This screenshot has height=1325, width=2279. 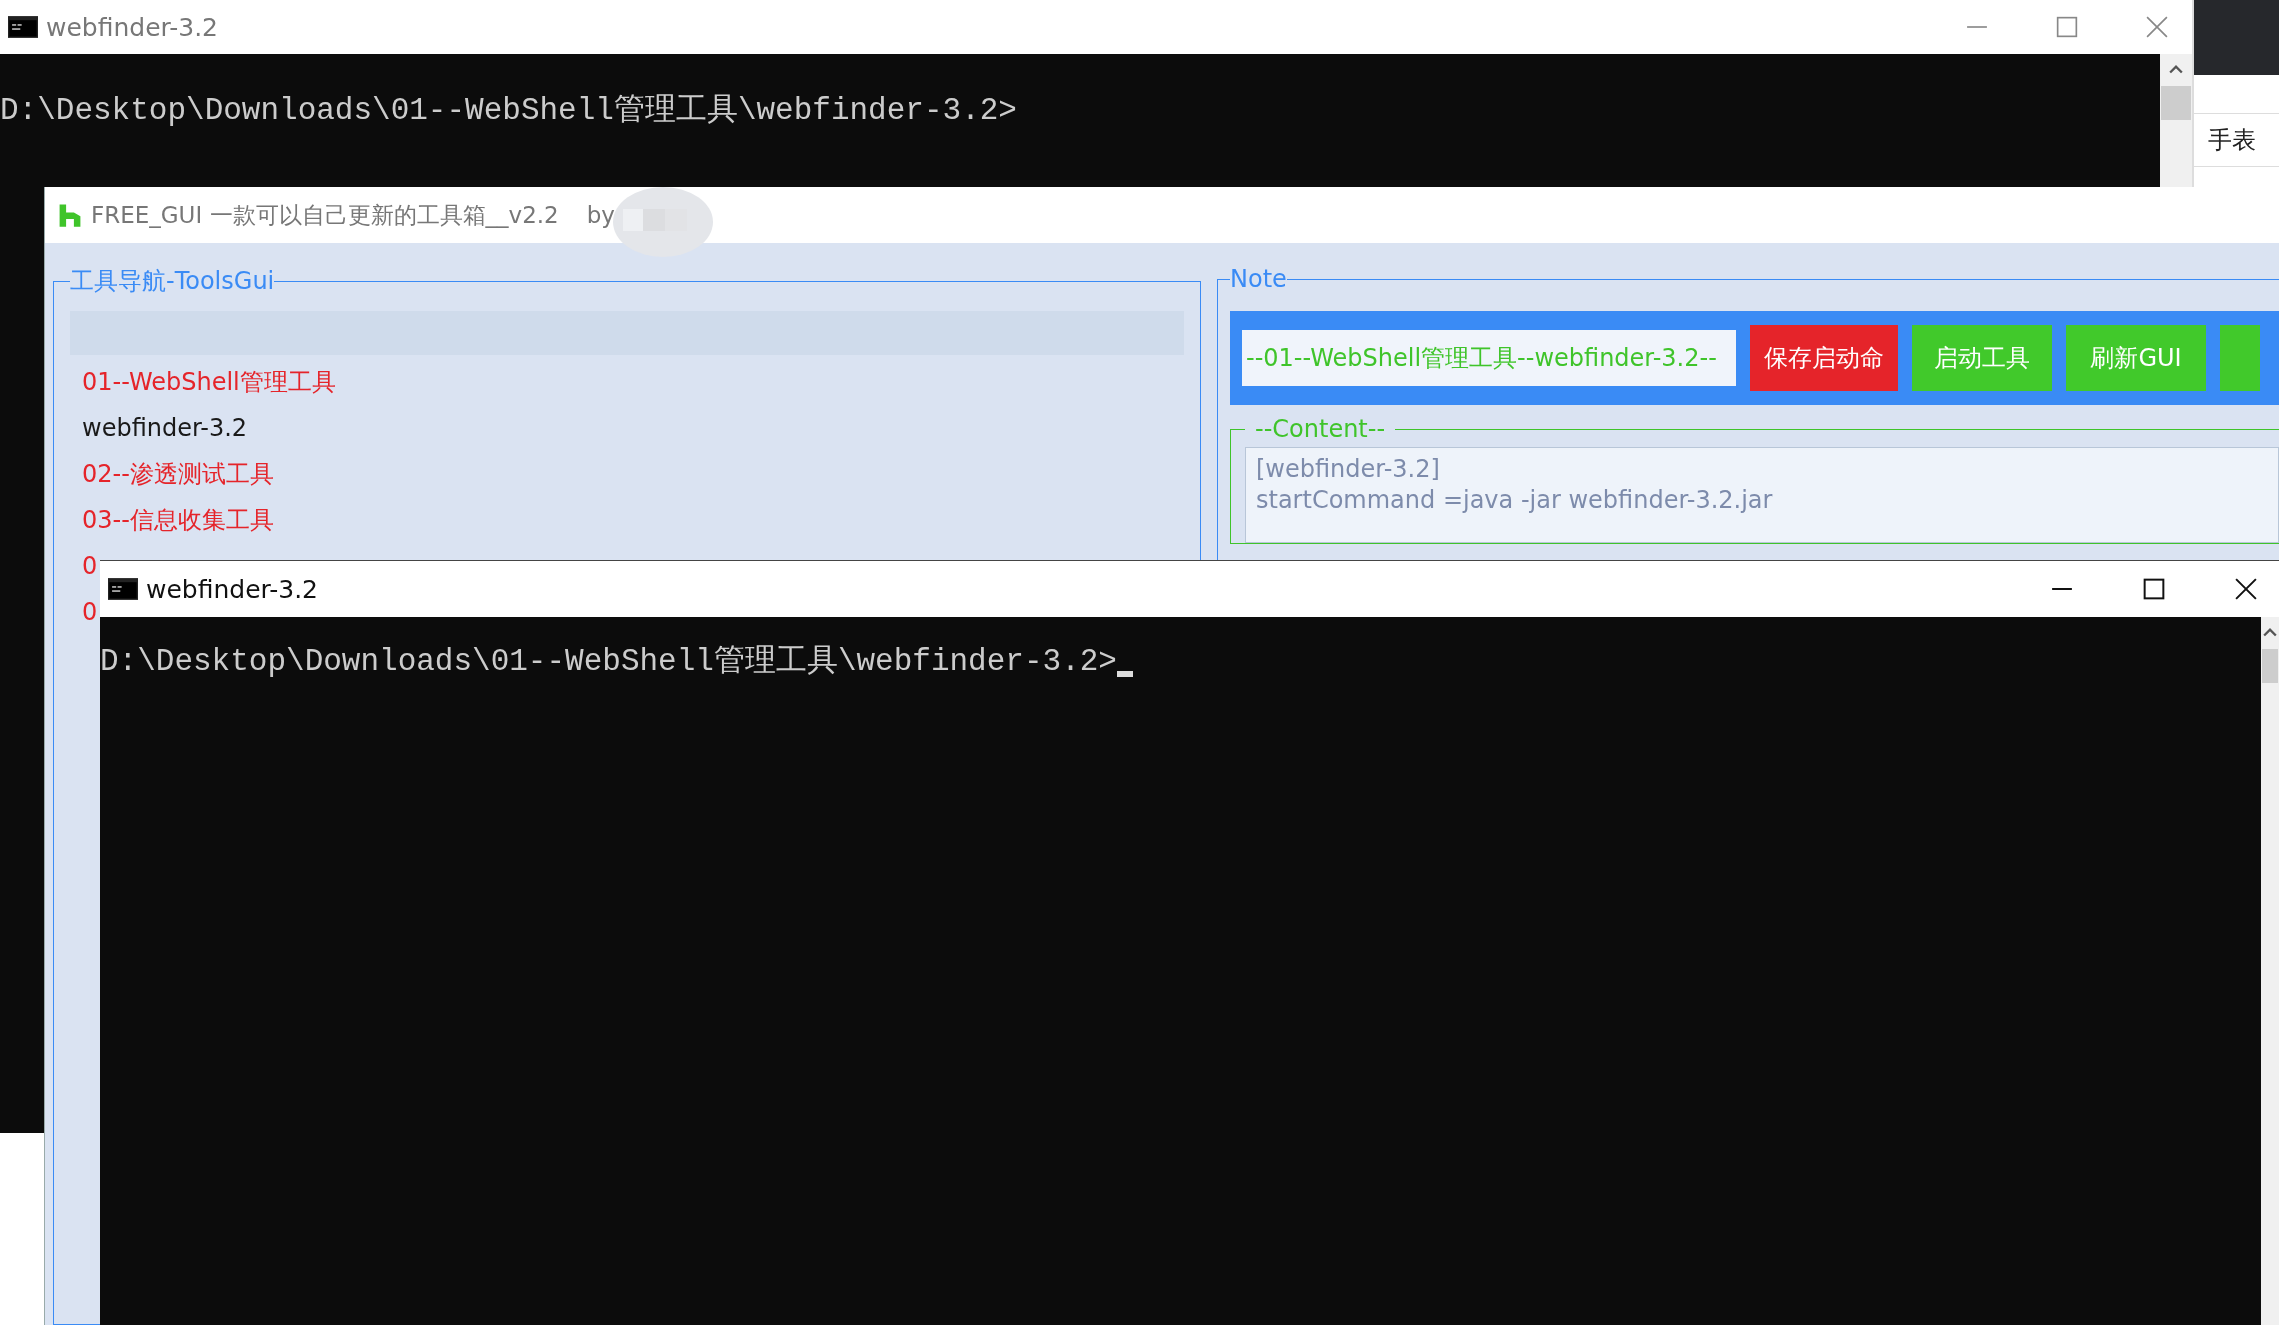 I want to click on action-button: 刷新GUI, so click(x=2136, y=358).